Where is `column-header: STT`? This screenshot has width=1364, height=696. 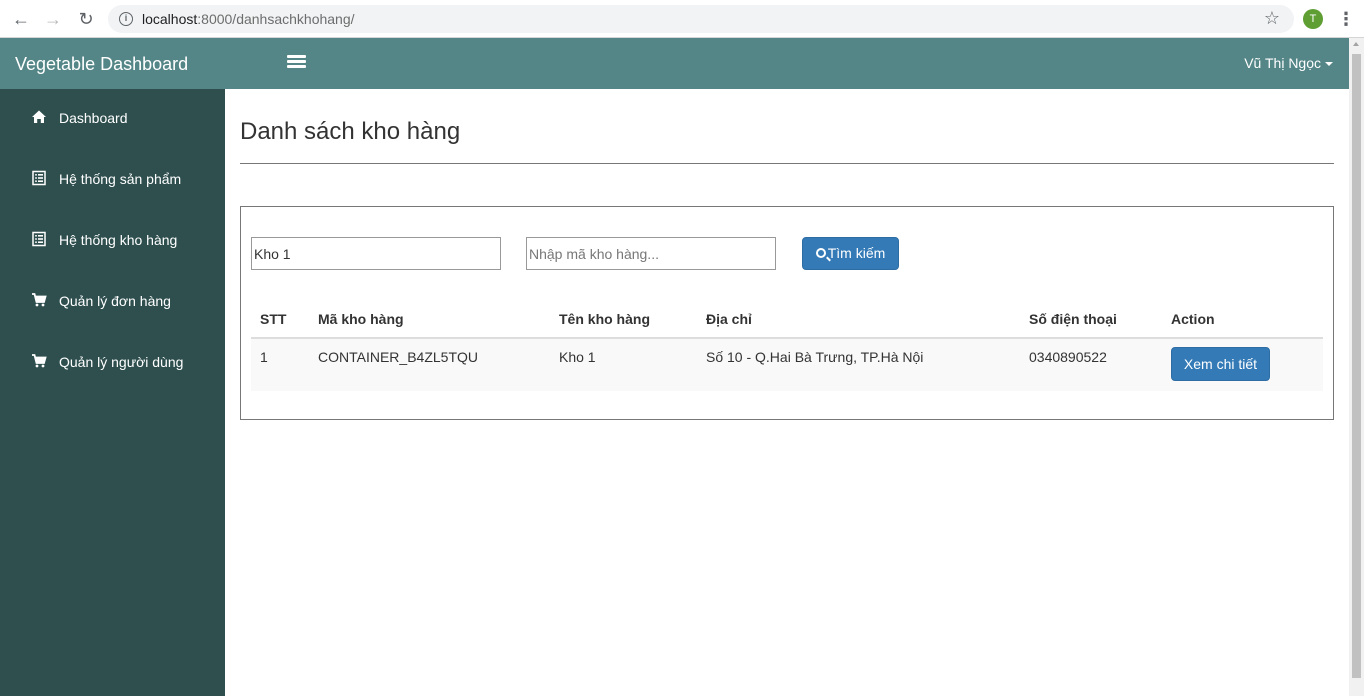
column-header: STT is located at coordinates (280, 319).